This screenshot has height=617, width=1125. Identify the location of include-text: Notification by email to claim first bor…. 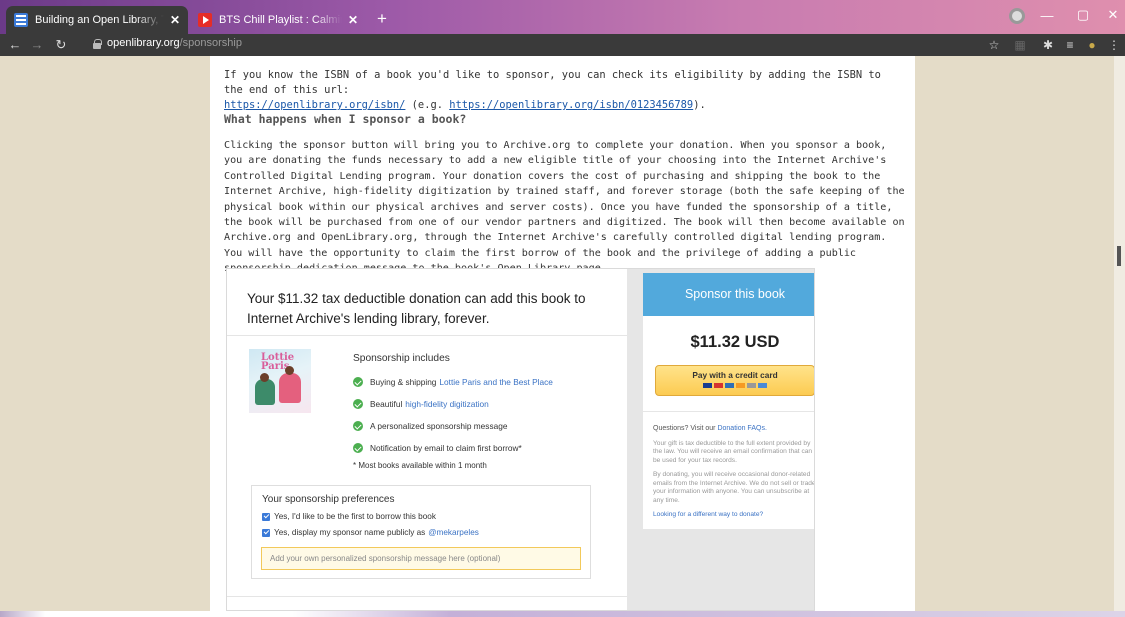
(446, 448).